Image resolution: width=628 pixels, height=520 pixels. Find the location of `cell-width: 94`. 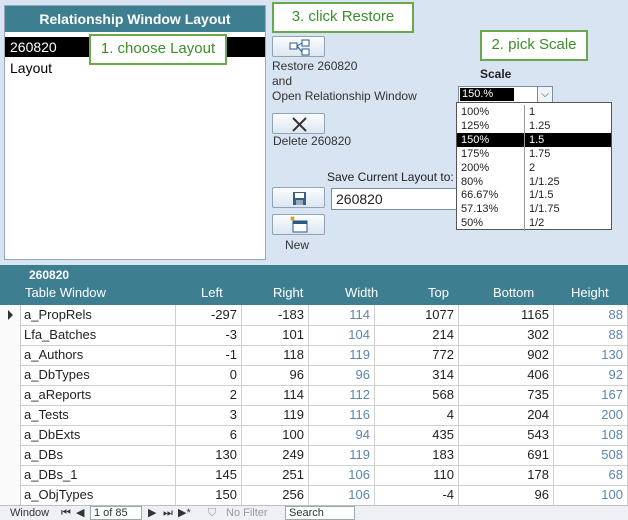

cell-width: 94 is located at coordinates (342, 435).